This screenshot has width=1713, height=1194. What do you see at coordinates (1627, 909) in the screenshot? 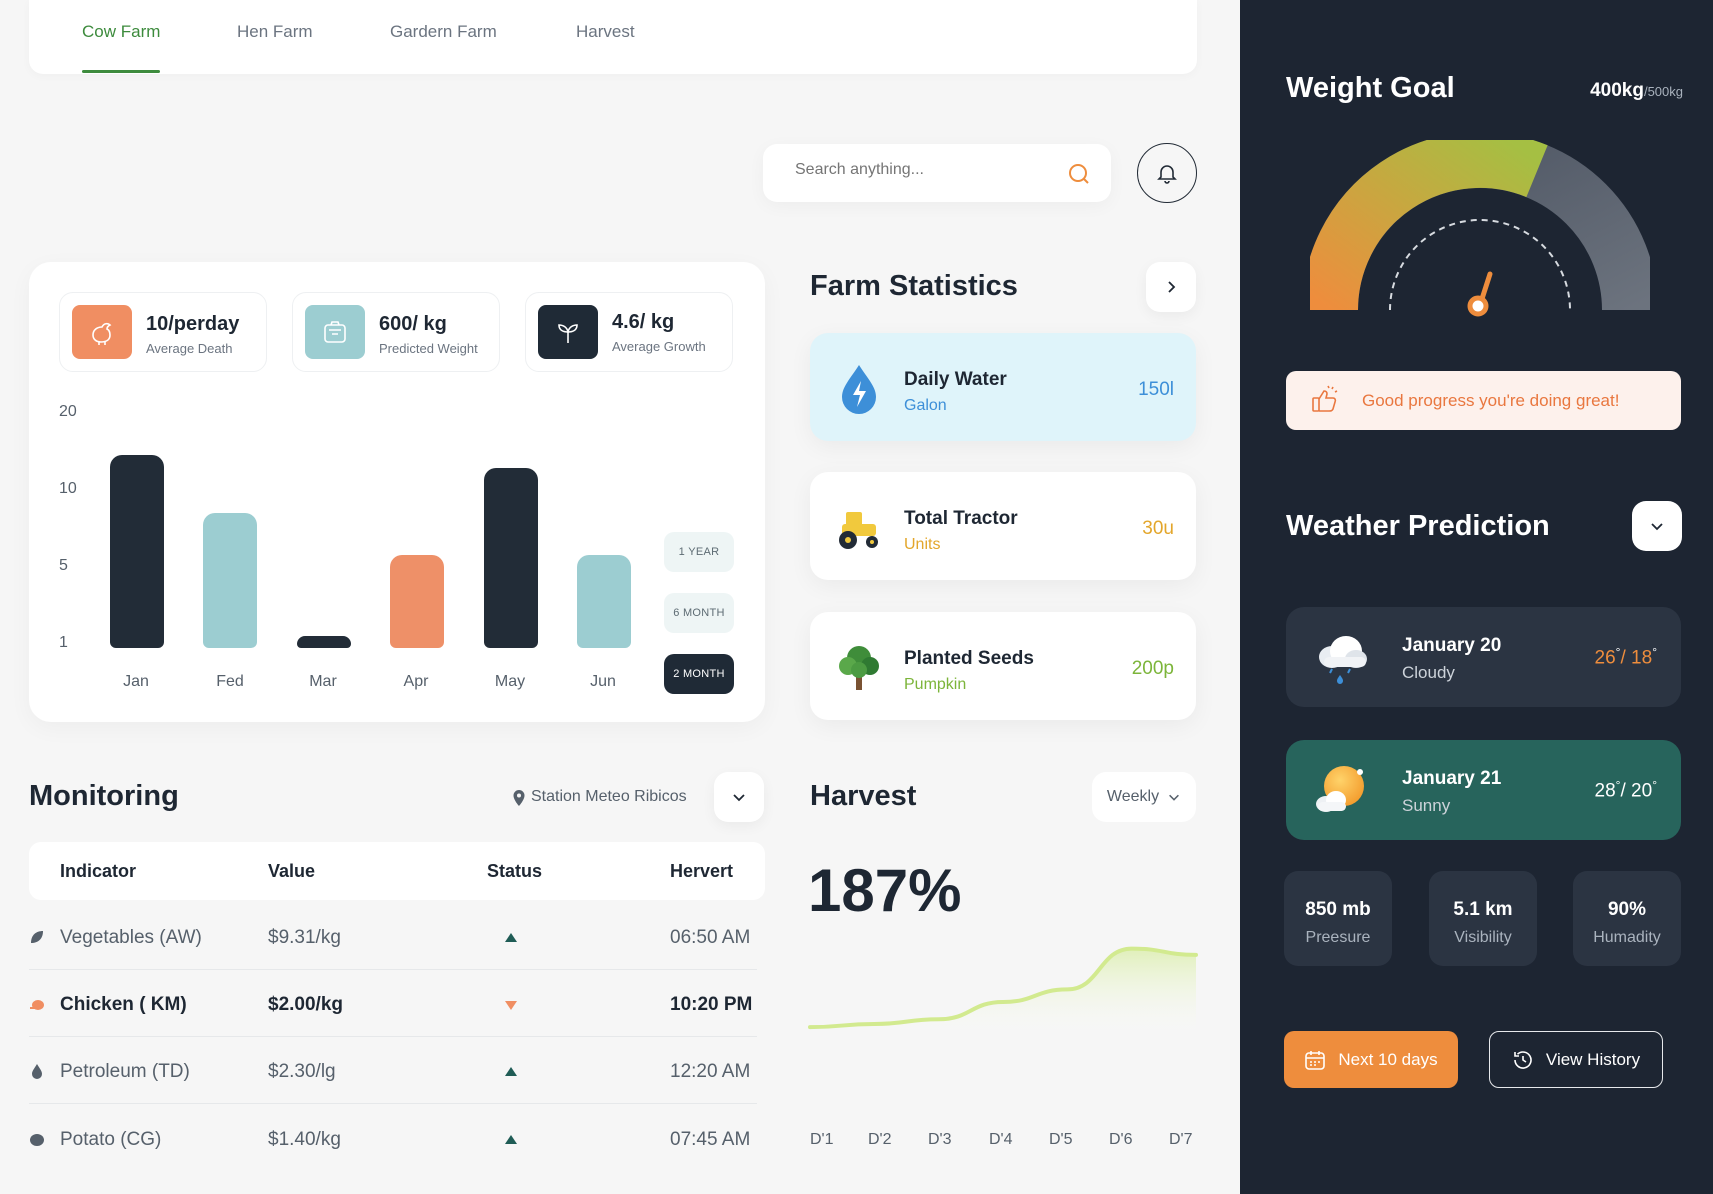
I see `metric-value: 90%` at bounding box center [1627, 909].